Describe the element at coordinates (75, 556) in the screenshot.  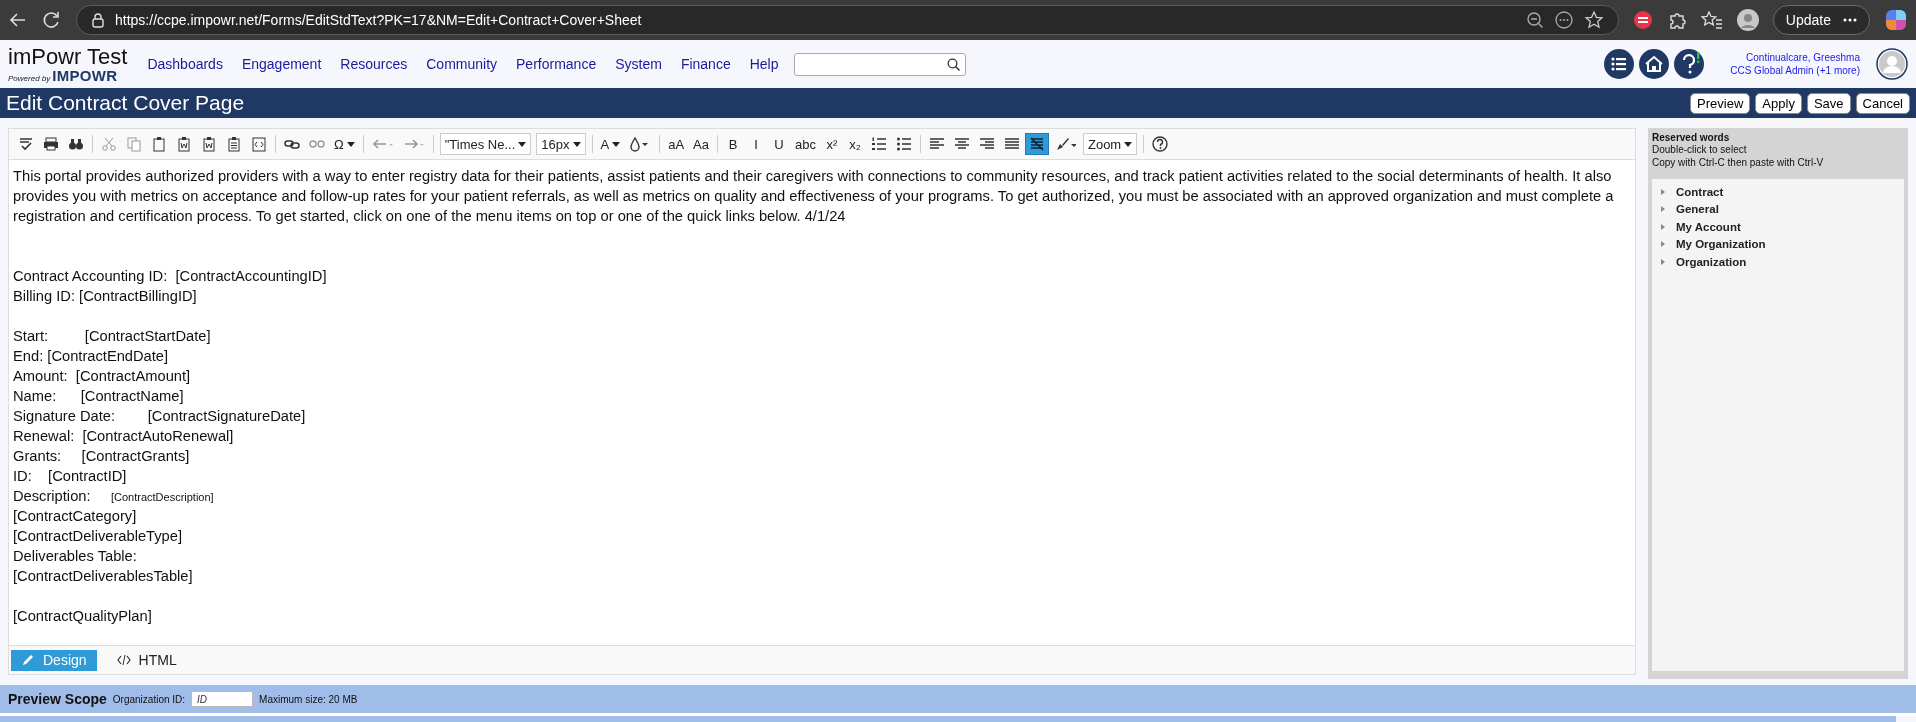
I see `document-line: Deliverables Table:` at that location.